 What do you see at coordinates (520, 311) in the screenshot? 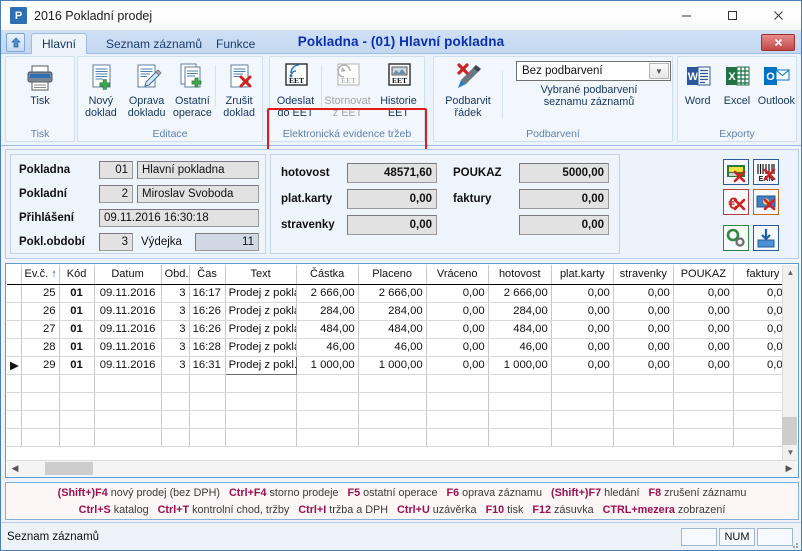
I see `cell-hotovost: 284,00` at bounding box center [520, 311].